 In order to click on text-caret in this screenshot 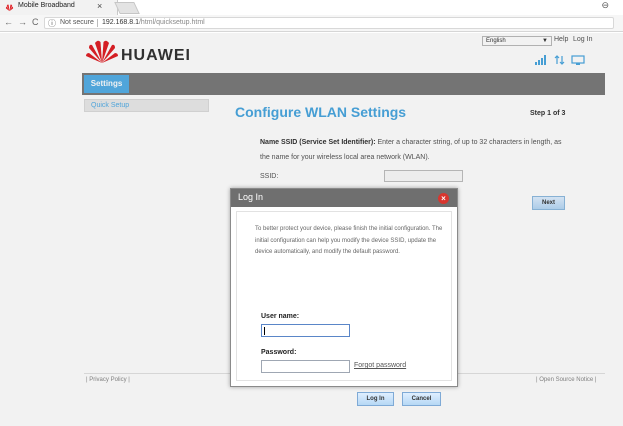, I will do `click(264, 331)`.